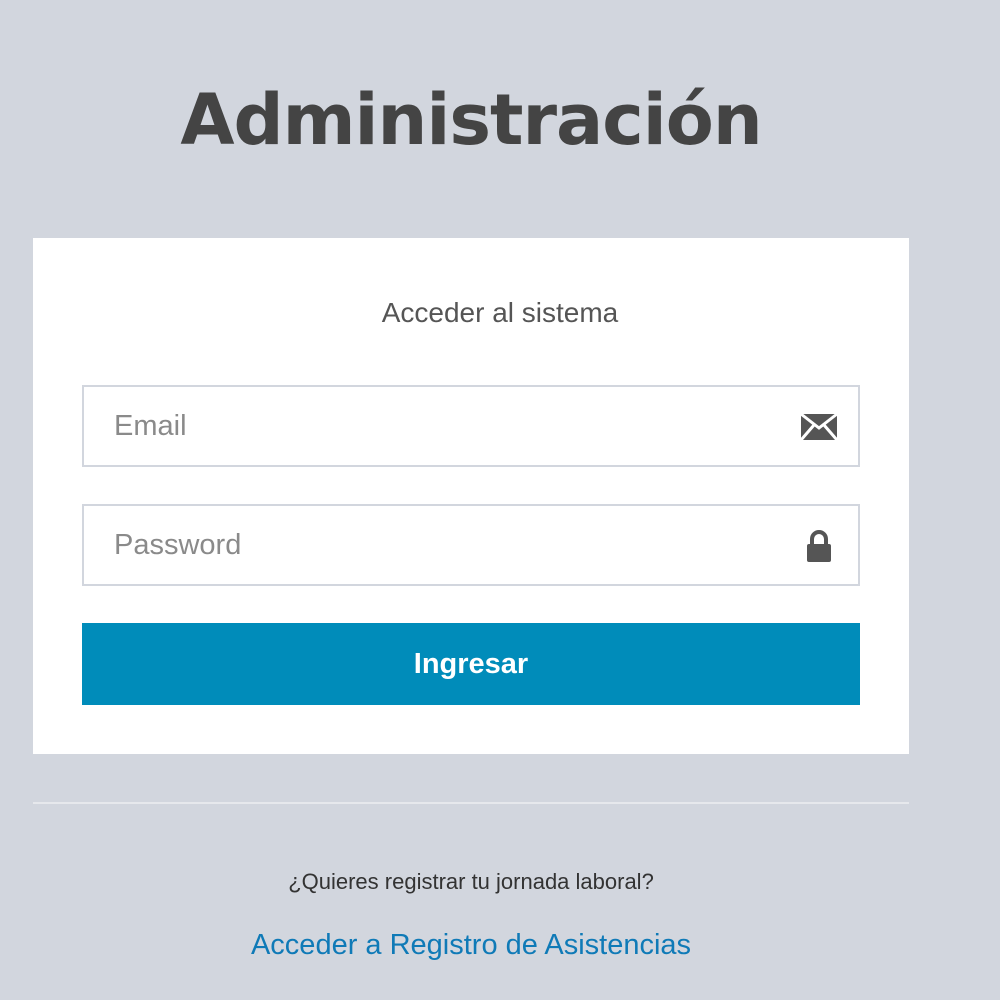  Describe the element at coordinates (471, 664) in the screenshot. I see `login-submit-button: Ingresar` at that location.